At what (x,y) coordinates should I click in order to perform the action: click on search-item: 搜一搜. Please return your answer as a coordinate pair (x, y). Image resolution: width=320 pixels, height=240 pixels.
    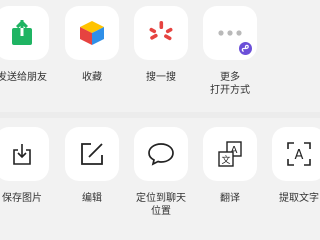
    Looking at the image, I should click on (161, 45).